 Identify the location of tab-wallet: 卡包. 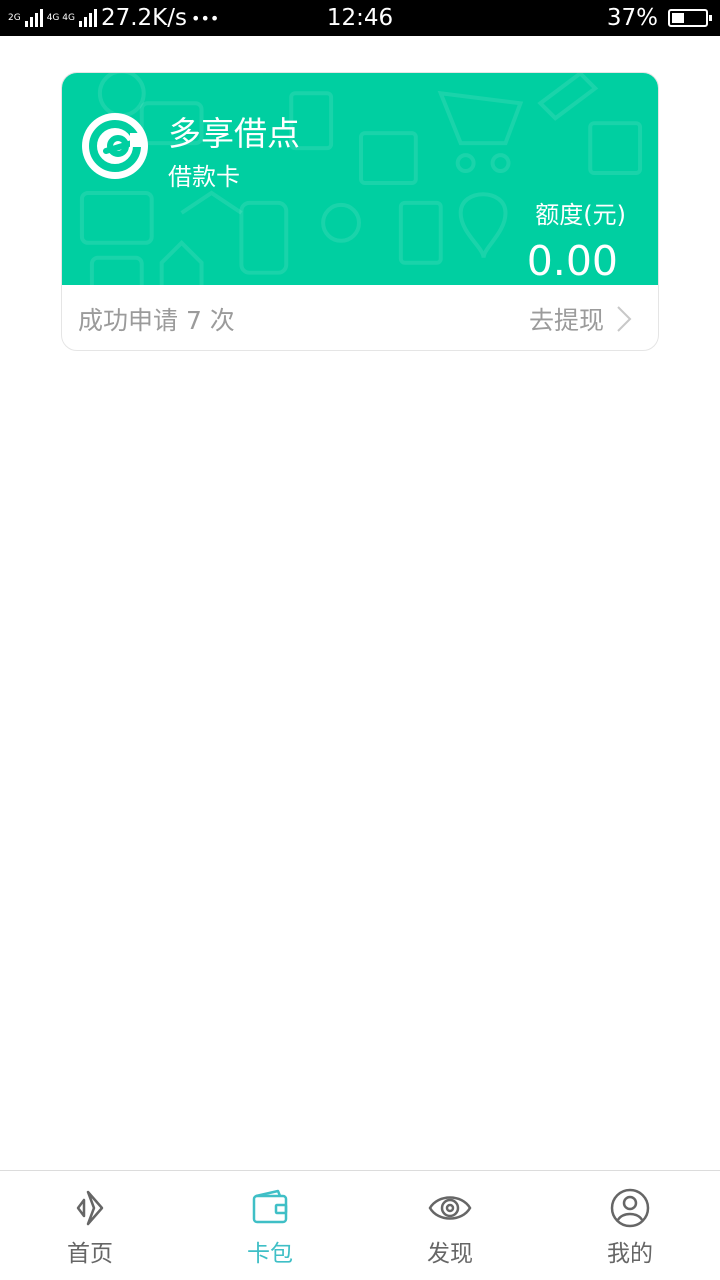
(270, 1225).